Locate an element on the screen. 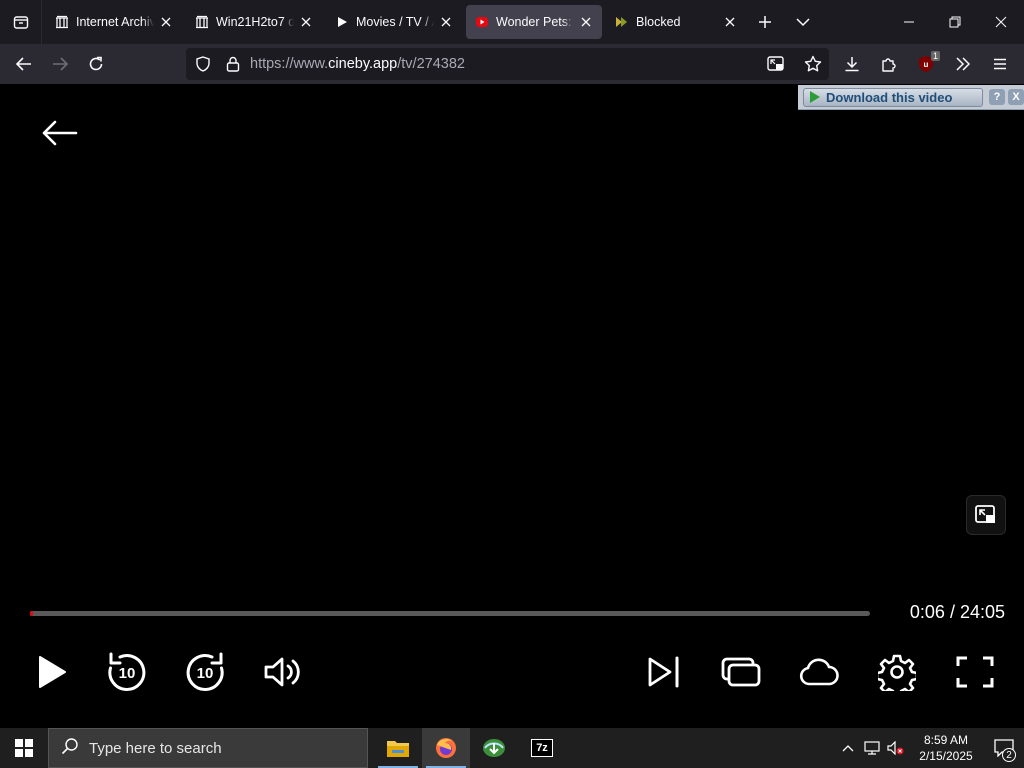 The width and height of the screenshot is (1024, 768). rewind-10-button: 10 is located at coordinates (127, 672).